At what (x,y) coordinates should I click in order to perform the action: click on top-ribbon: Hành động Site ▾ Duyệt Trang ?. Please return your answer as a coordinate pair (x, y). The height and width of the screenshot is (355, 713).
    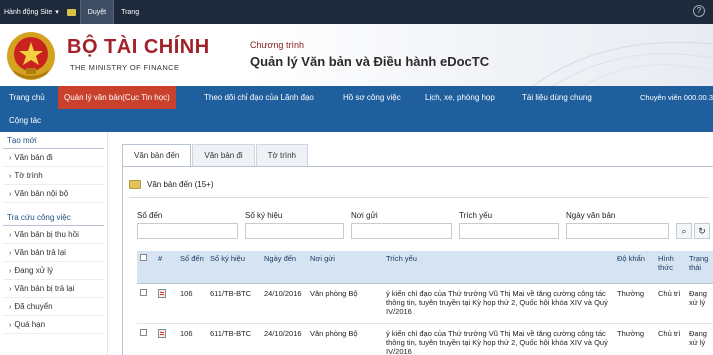
    Looking at the image, I should click on (356, 12).